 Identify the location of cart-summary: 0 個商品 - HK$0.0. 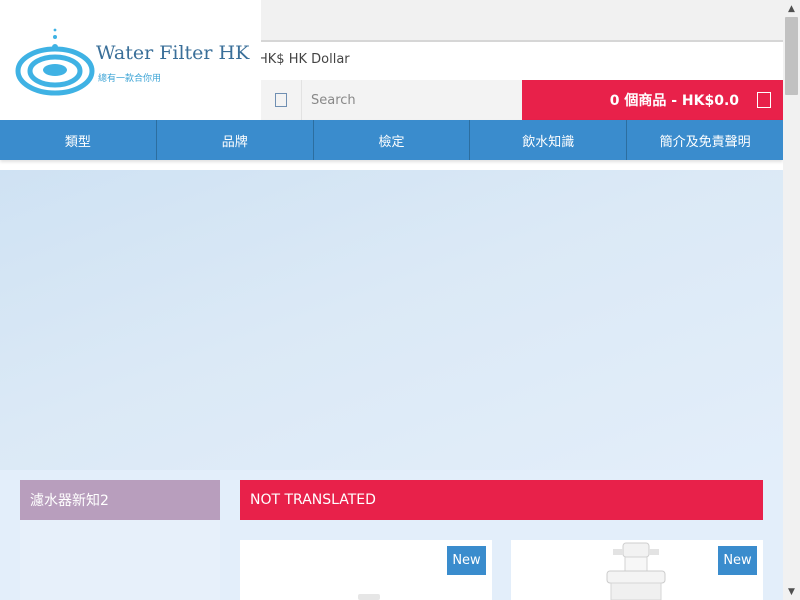
(674, 101).